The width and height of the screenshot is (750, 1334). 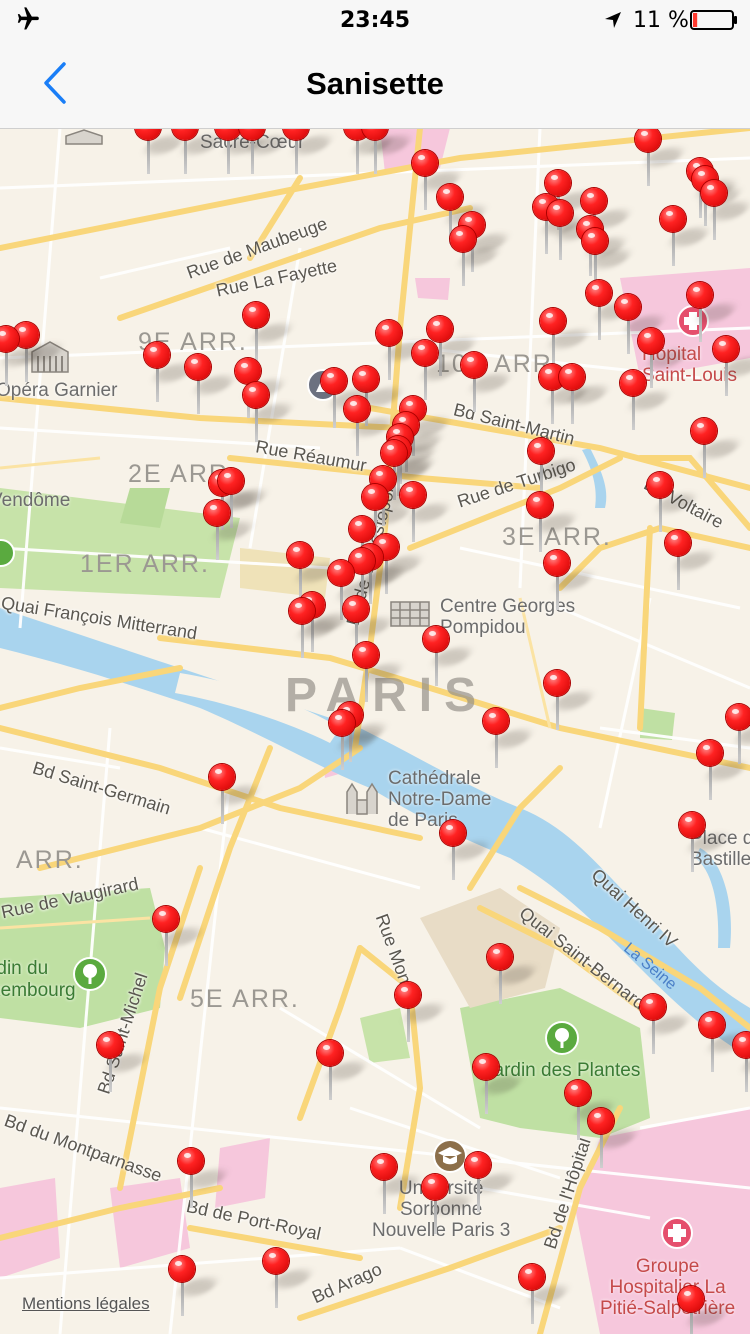 What do you see at coordinates (38, 979) in the screenshot?
I see `park-label-luxembourg: Jardin du Luxembourg` at bounding box center [38, 979].